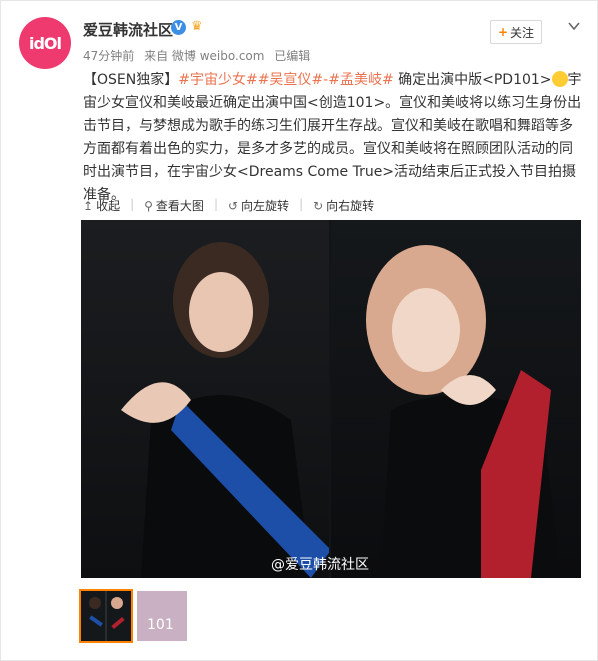  What do you see at coordinates (318, 205) in the screenshot?
I see `rotate-right-icon: ↻` at bounding box center [318, 205].